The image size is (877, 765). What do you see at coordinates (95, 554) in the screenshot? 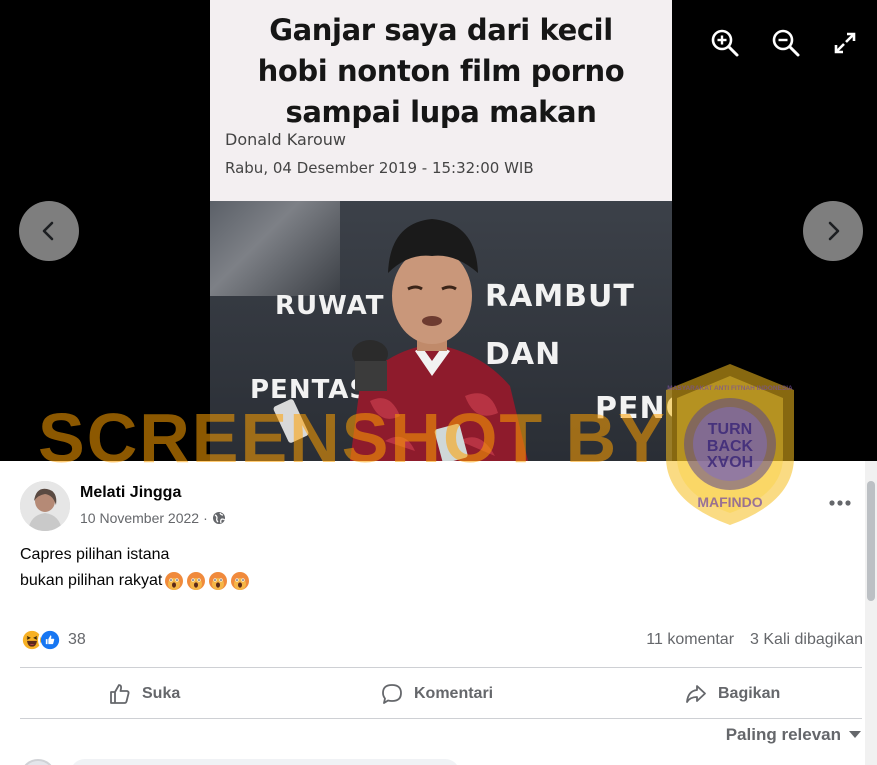
I see `post-text-line: Capres pilihan istana` at bounding box center [95, 554].